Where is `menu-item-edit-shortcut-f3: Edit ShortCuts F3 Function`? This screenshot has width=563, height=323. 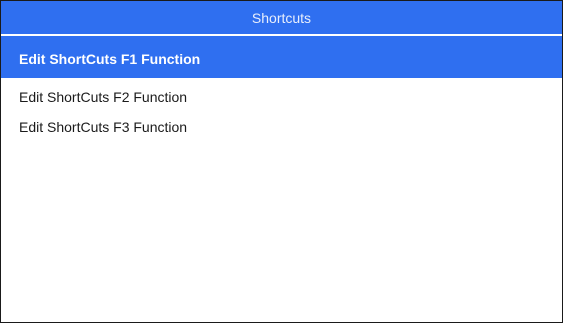
menu-item-edit-shortcut-f3: Edit ShortCuts F3 Function is located at coordinates (281, 127).